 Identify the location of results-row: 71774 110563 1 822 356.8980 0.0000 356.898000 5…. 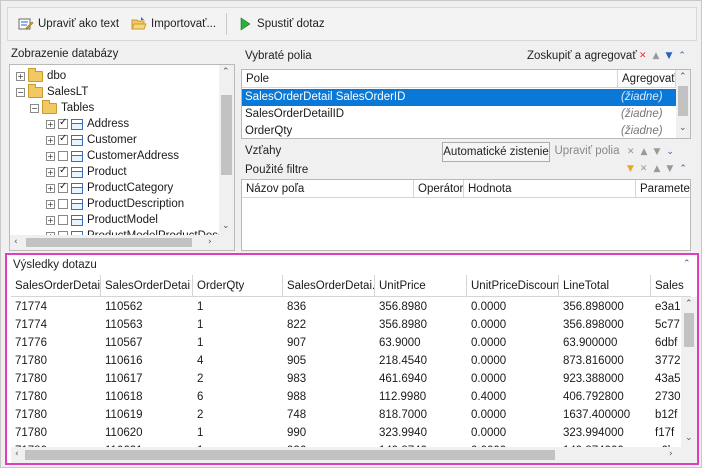
(351, 325).